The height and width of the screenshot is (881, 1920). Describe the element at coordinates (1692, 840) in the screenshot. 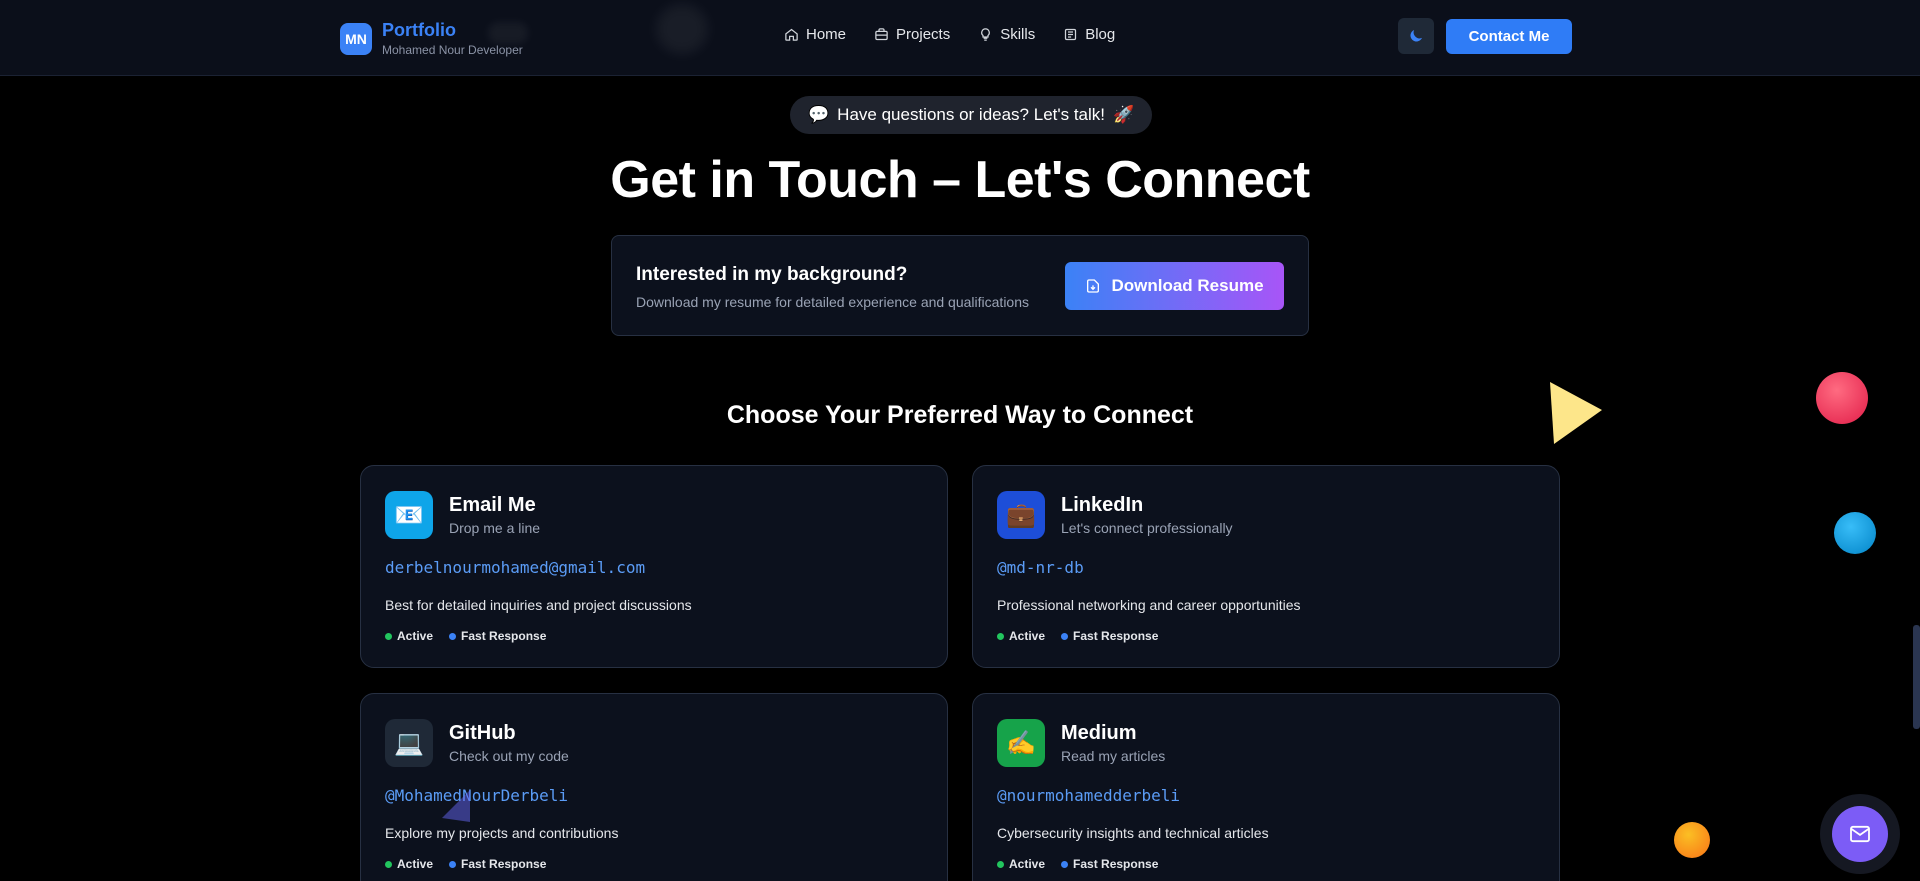

I see `orange-circle-decoration` at that location.